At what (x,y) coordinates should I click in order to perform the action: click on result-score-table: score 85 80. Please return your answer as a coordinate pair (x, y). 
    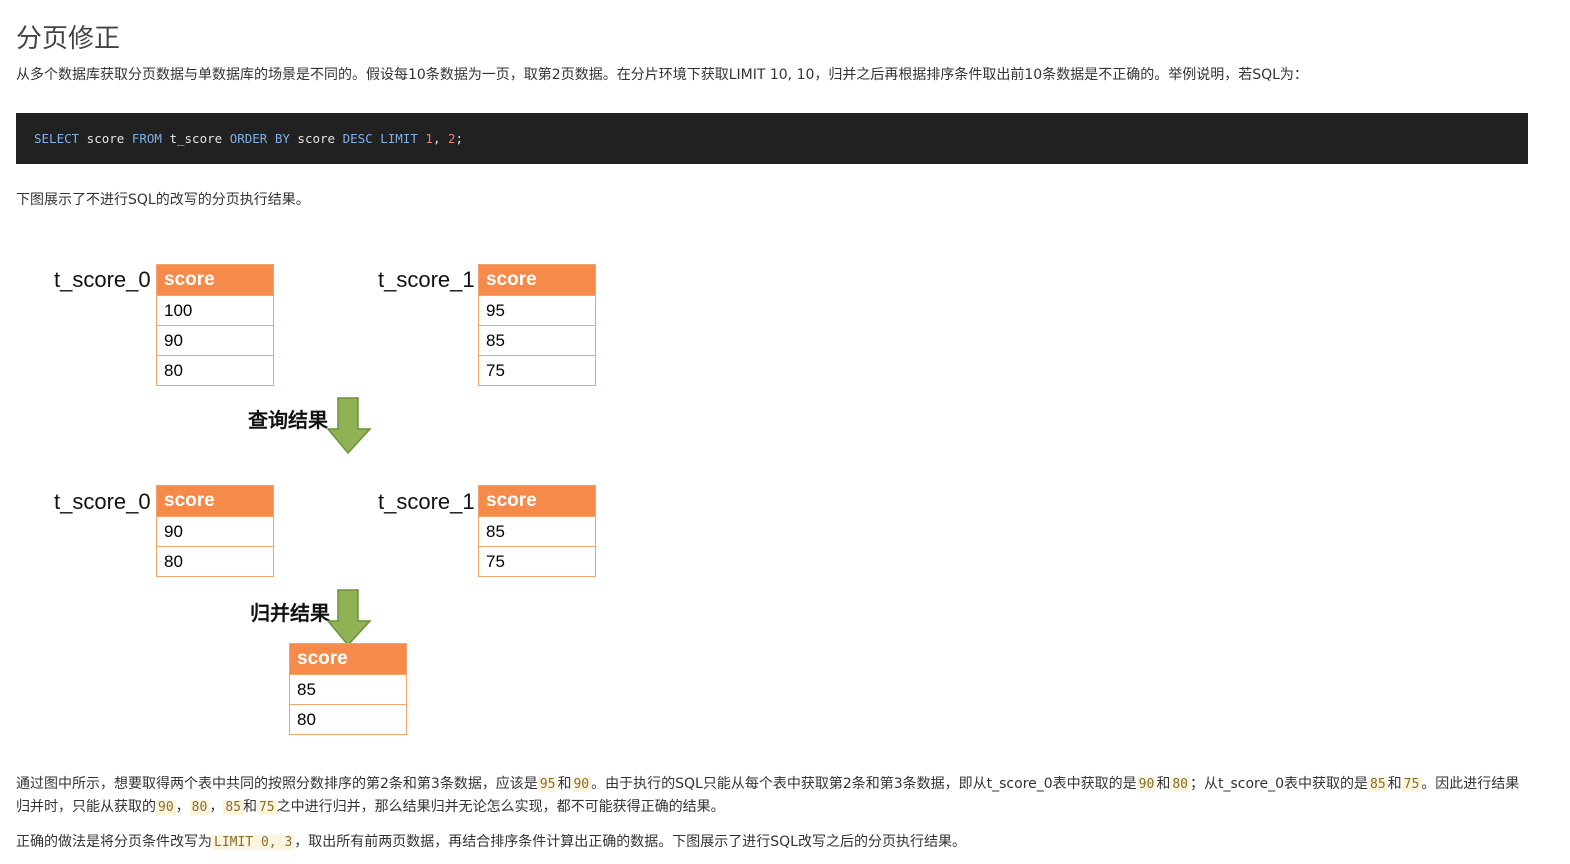
    Looking at the image, I should click on (348, 689).